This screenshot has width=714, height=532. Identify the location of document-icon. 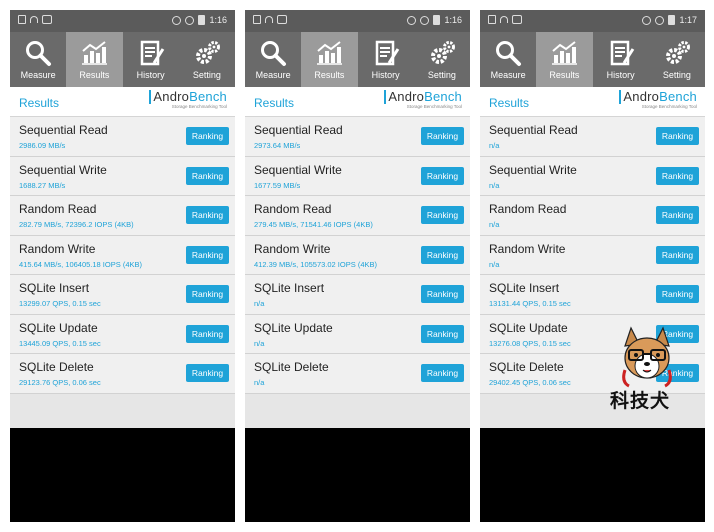
(622, 53).